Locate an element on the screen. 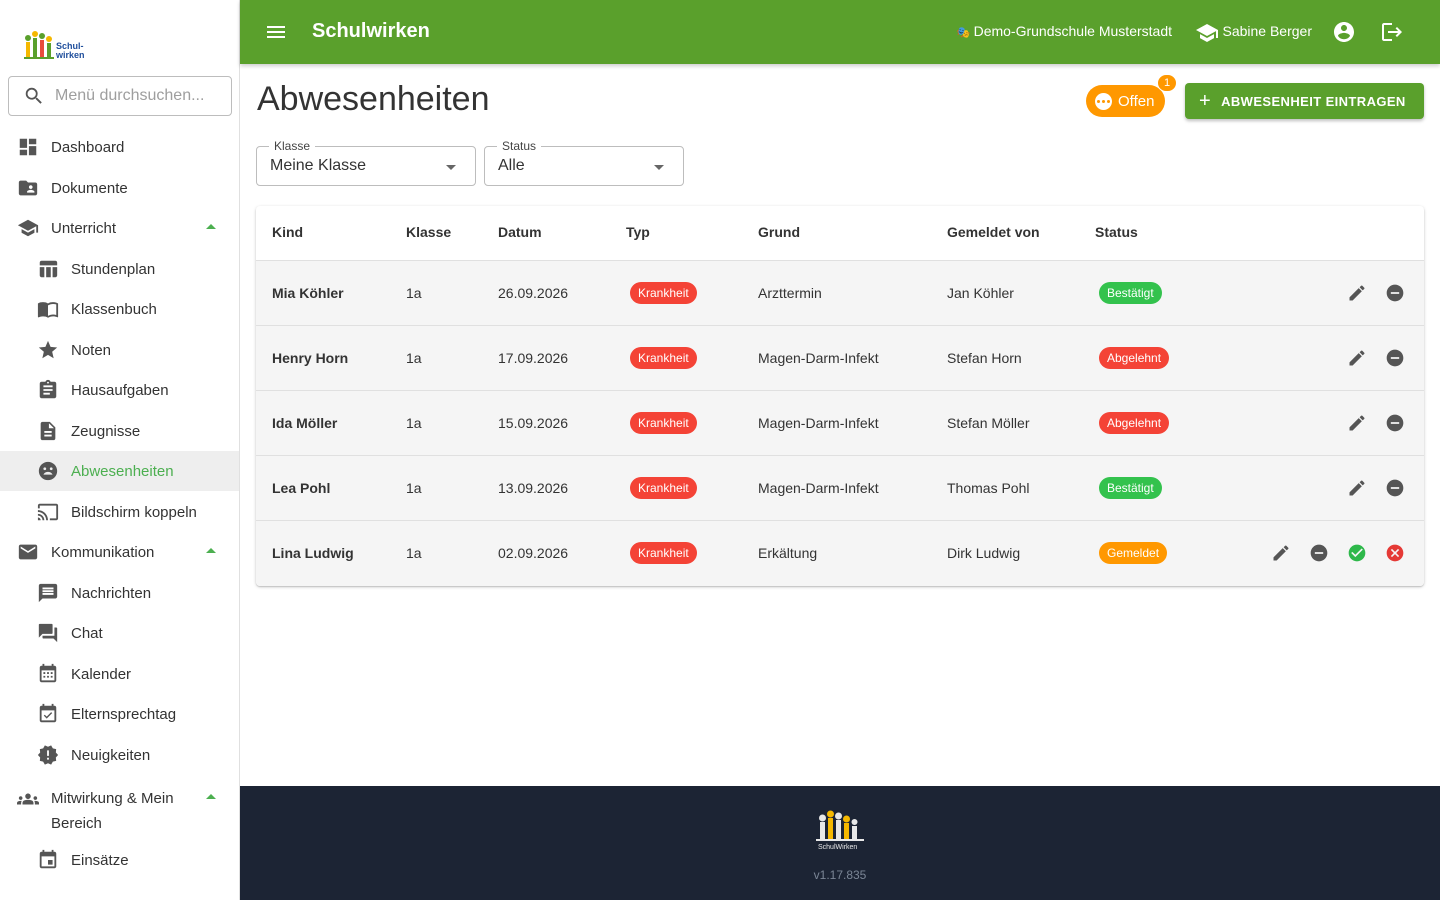 Image resolution: width=1440 pixels, height=900 pixels. account-circle-icon is located at coordinates (1344, 32).